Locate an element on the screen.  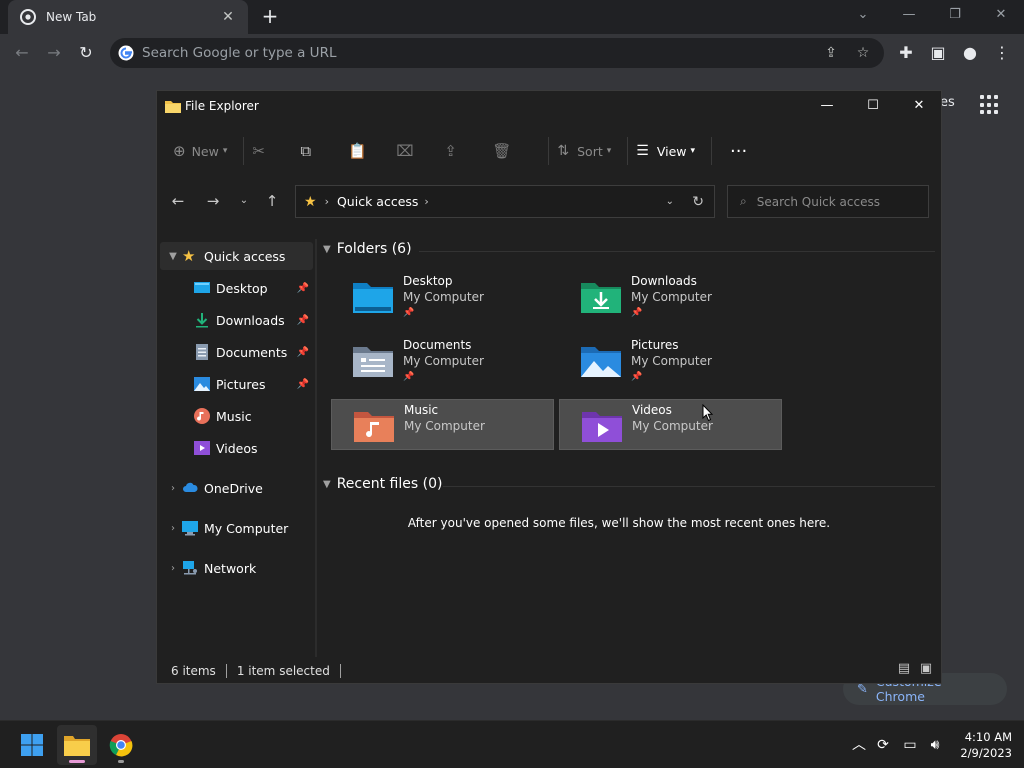
nav-item-music: Music is located at coordinates (236, 416).